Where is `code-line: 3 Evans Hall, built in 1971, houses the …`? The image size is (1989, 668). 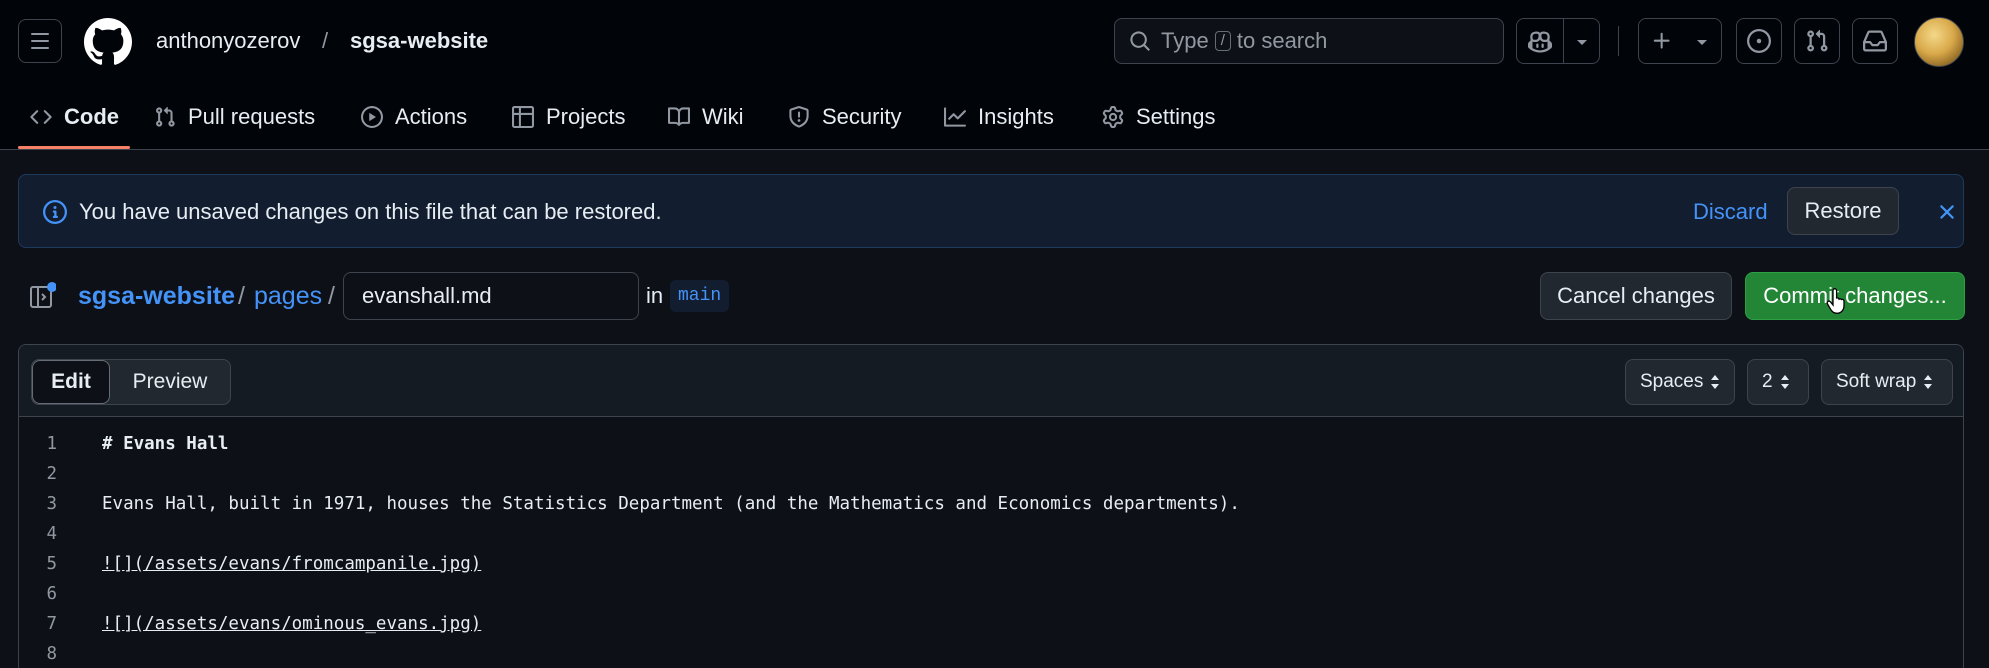 code-line: 3 Evans Hall, built in 1971, houses the … is located at coordinates (991, 504).